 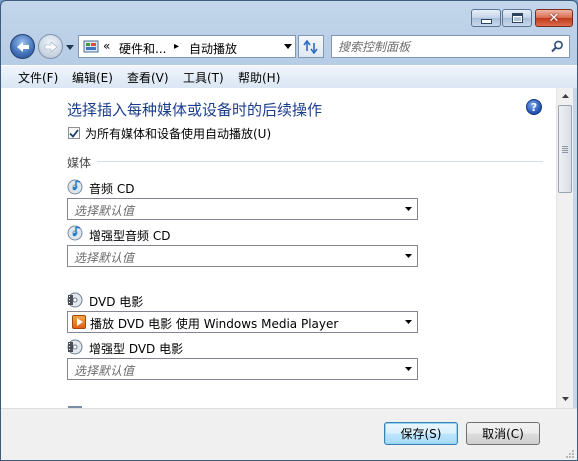 I want to click on address-overflow-chevron: «, so click(x=106, y=46).